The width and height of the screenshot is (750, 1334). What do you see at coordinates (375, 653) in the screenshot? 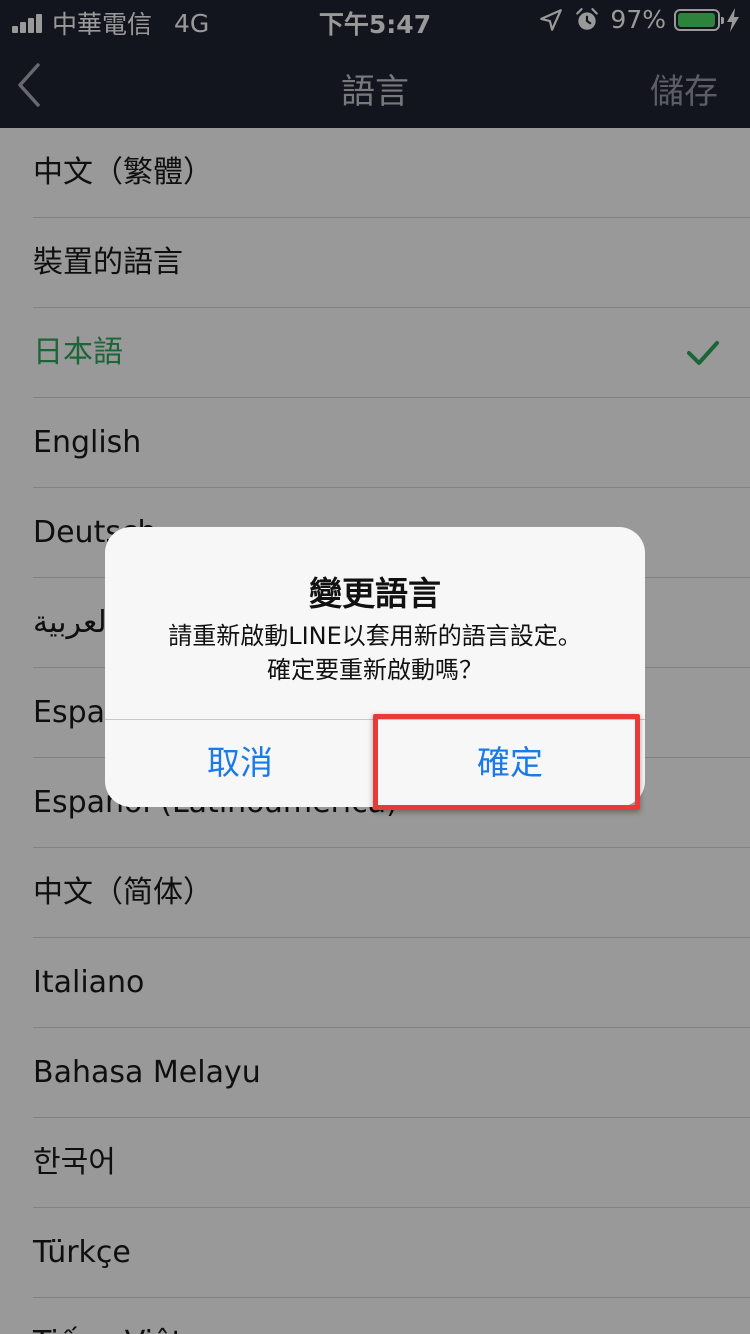
I see `dialog-message: 請重新啟動LINE以套用新的語言設定。 確定要重新啟動嗎？` at bounding box center [375, 653].